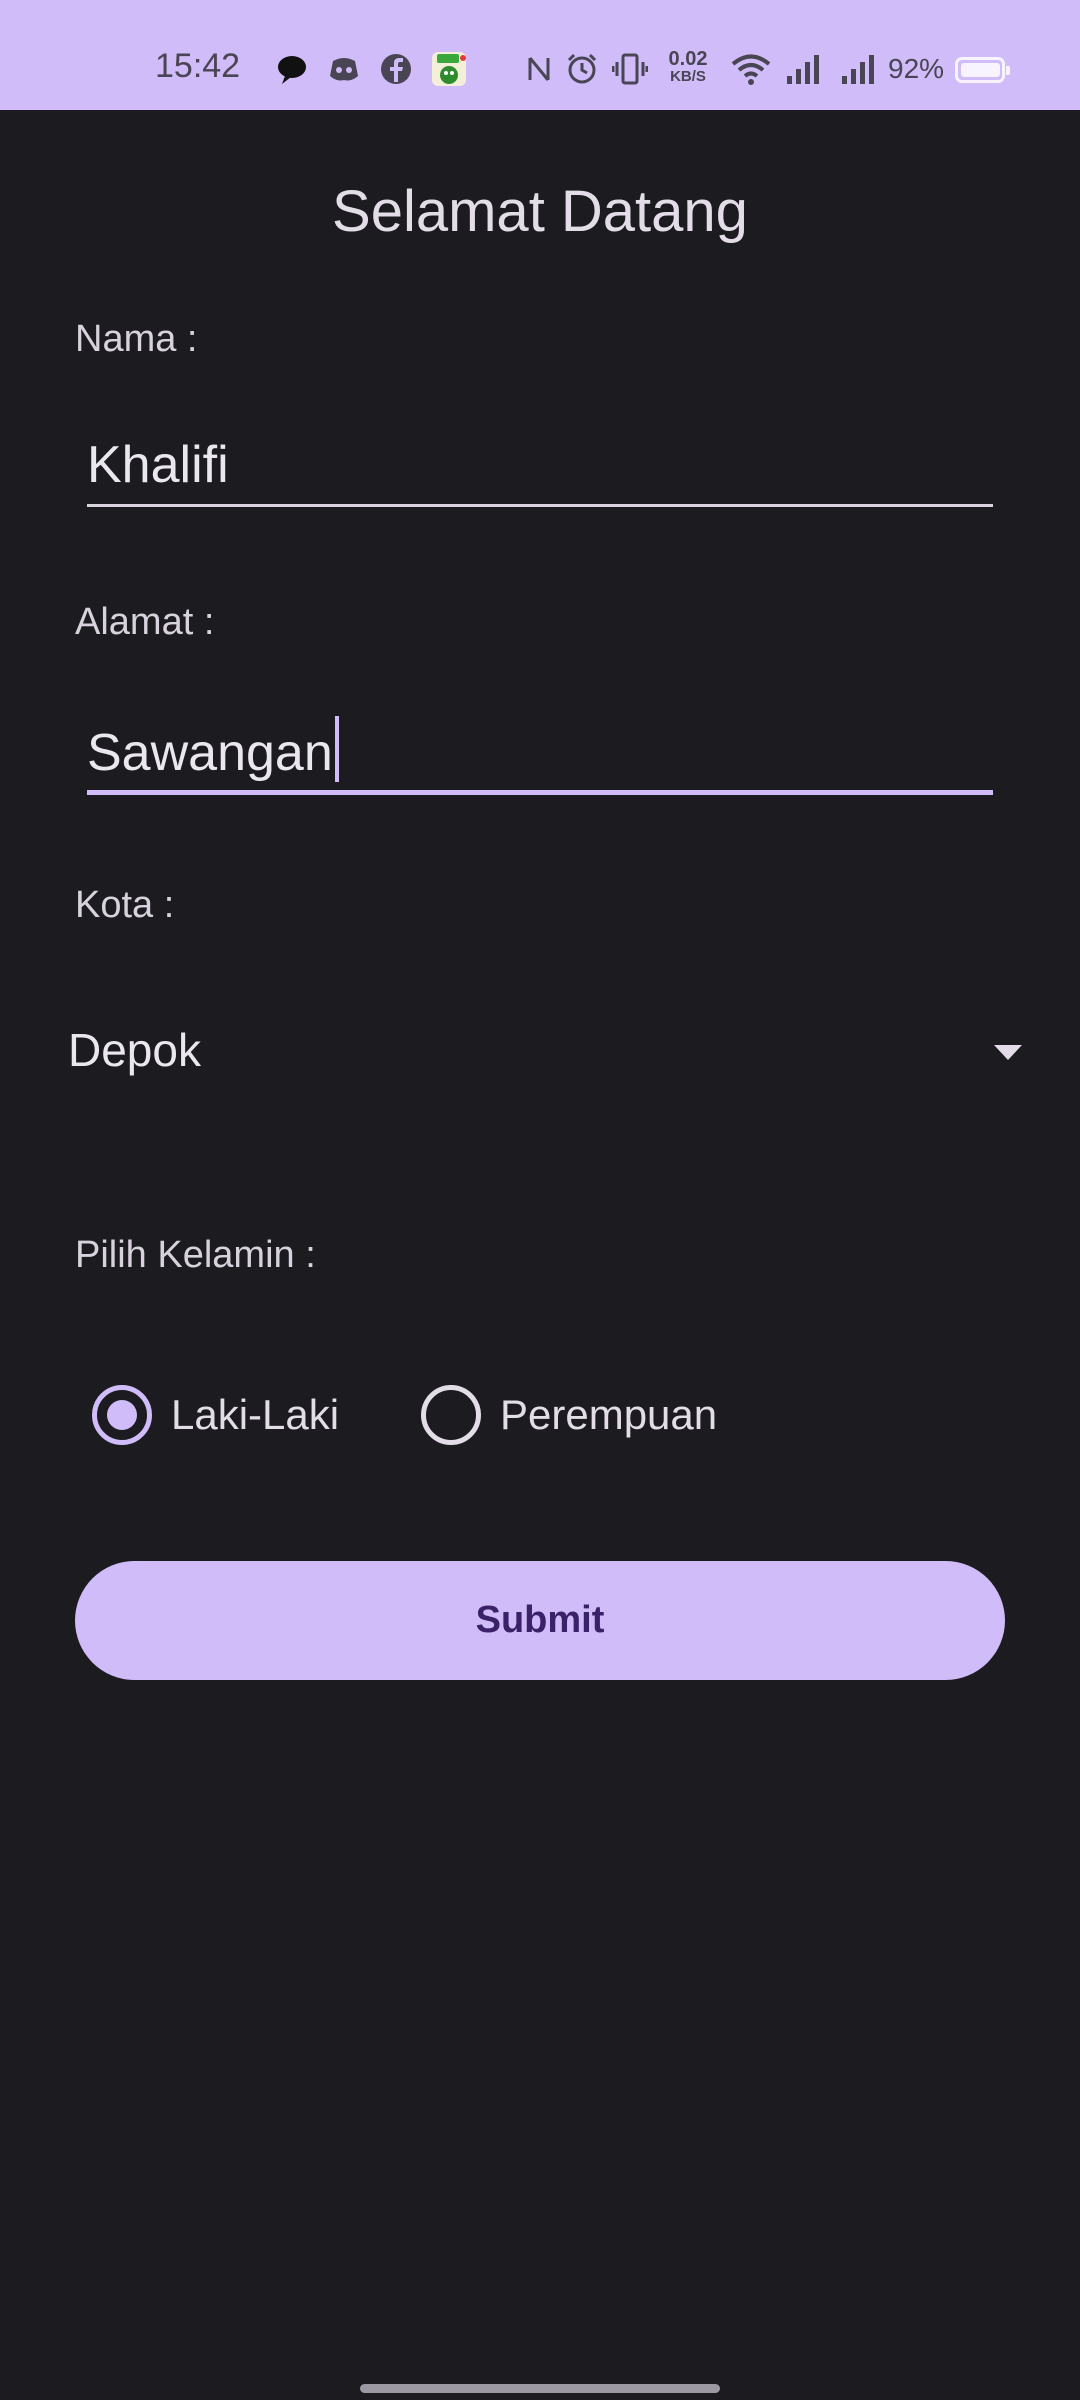  What do you see at coordinates (751, 69) in the screenshot?
I see `wifi-icon` at bounding box center [751, 69].